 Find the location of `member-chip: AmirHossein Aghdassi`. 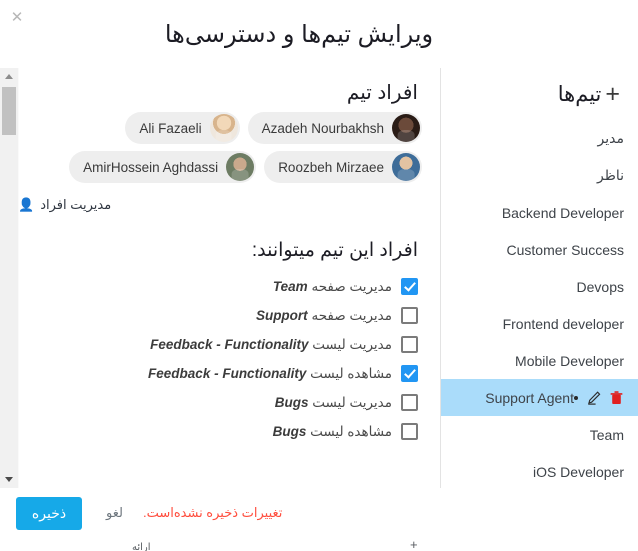

member-chip: AmirHossein Aghdassi is located at coordinates (163, 167).